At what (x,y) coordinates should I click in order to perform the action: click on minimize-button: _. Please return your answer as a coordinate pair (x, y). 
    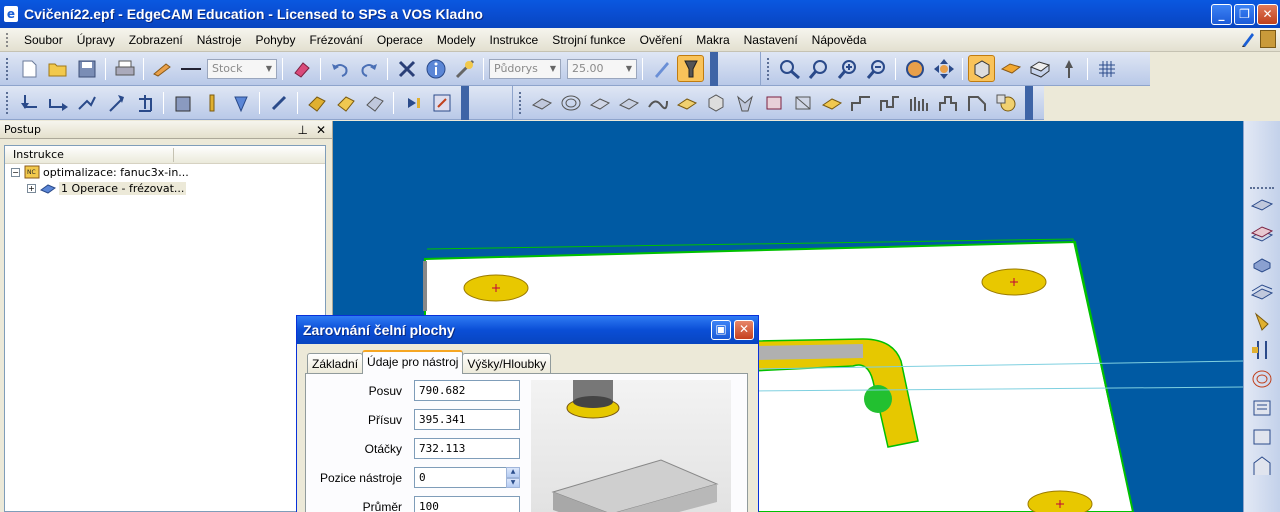
    Looking at the image, I should click on (1221, 14).